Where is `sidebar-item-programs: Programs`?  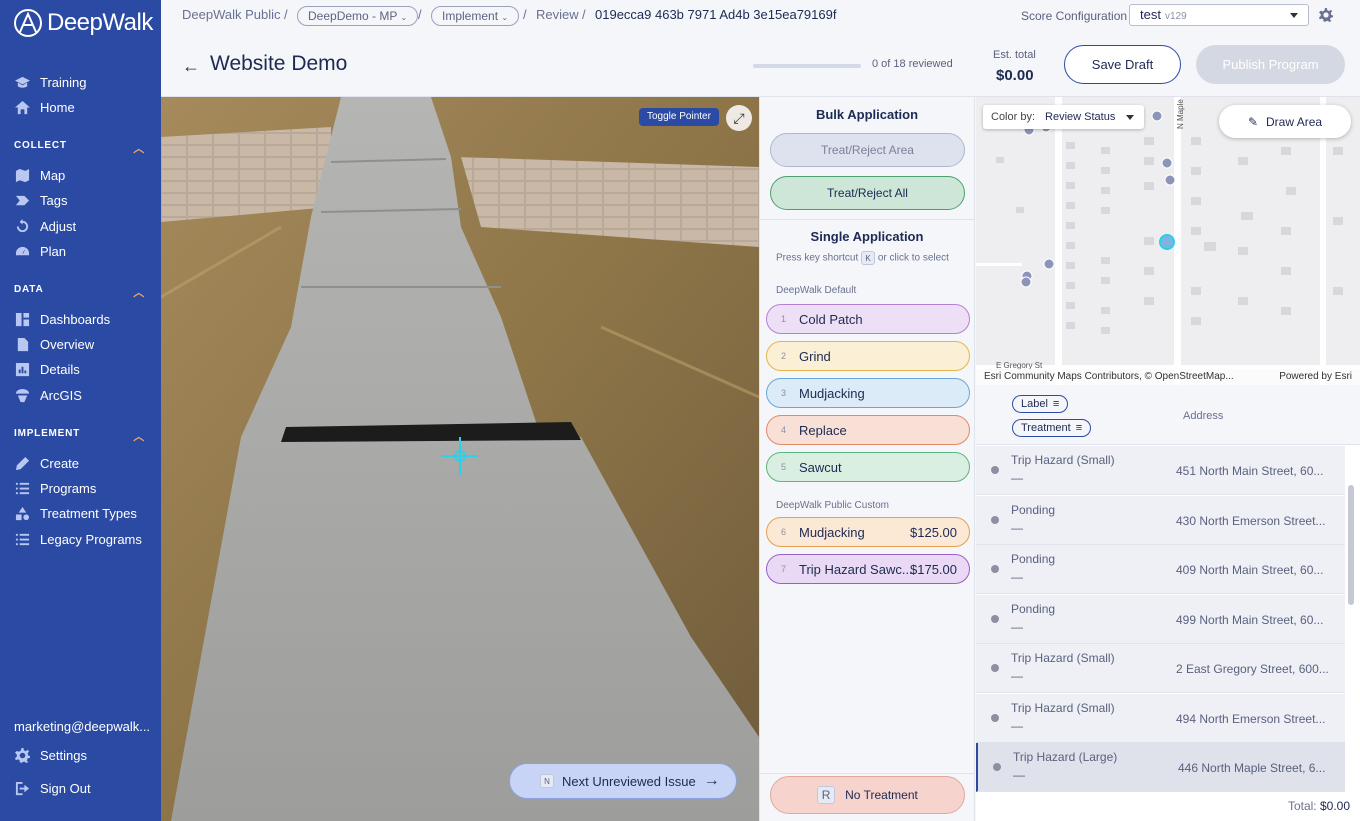 sidebar-item-programs: Programs is located at coordinates (55, 488).